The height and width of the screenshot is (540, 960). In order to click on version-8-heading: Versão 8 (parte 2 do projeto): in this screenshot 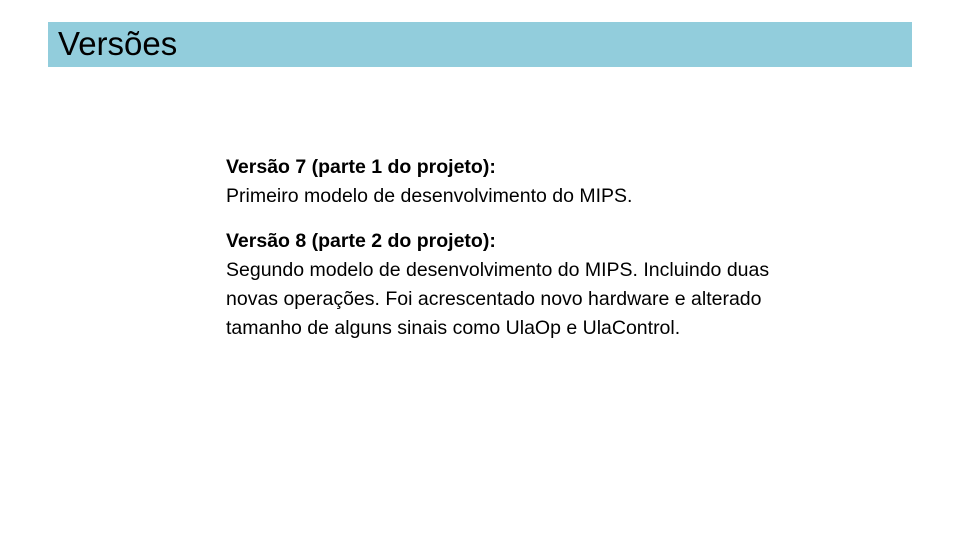, I will do `click(361, 241)`.